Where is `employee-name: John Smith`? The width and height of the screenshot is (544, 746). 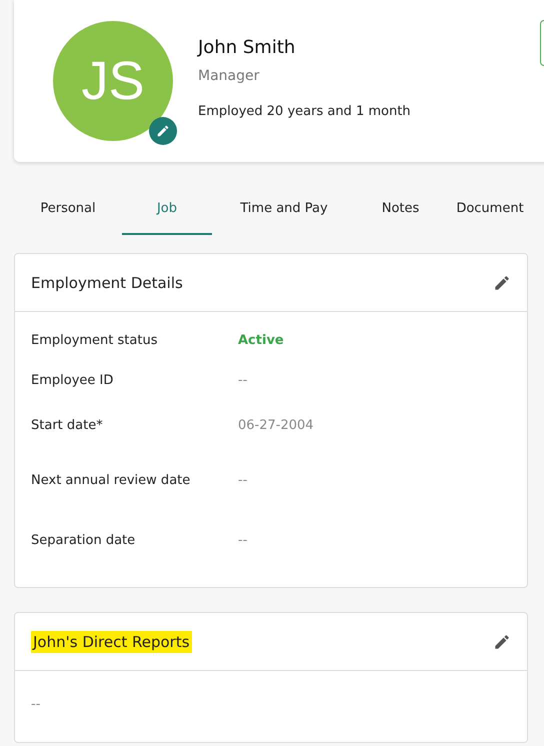
employee-name: John Smith is located at coordinates (247, 47).